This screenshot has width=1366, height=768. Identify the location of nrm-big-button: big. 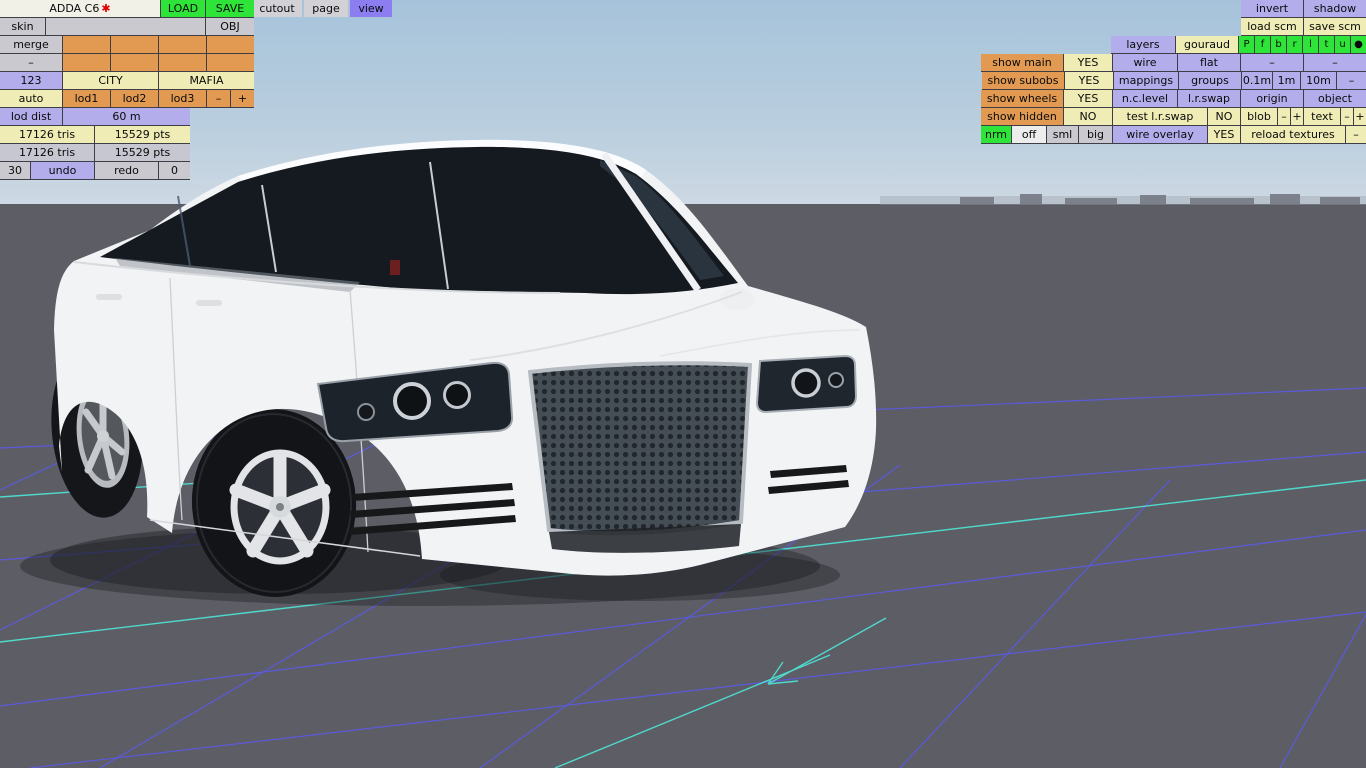
(1095, 134).